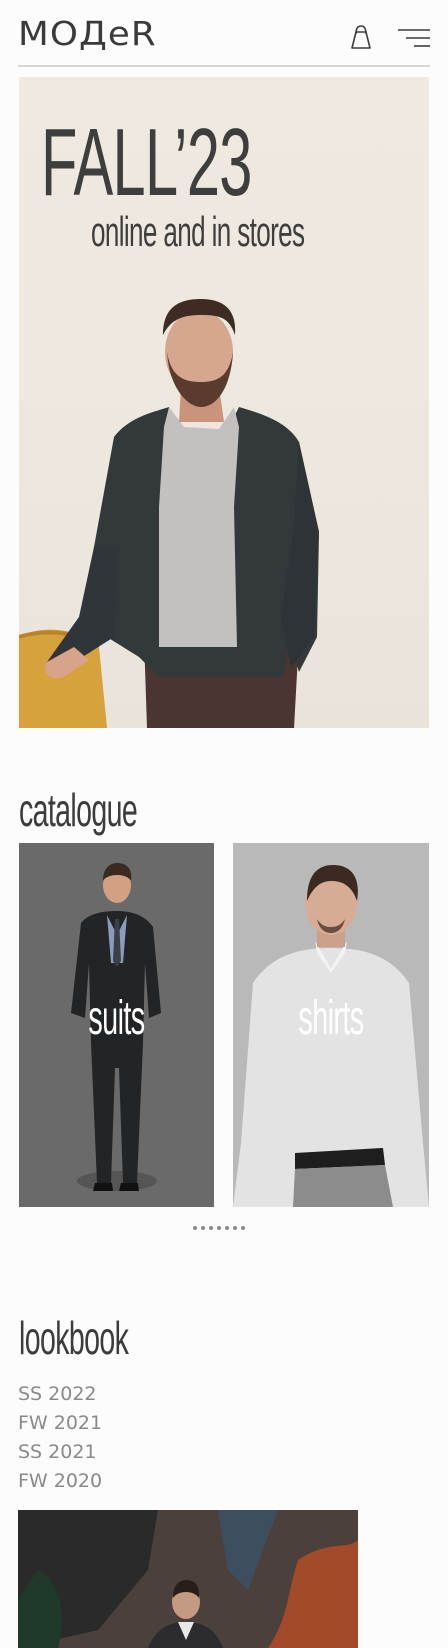 The image size is (448, 1648). Describe the element at coordinates (224, 66) in the screenshot. I see `header-divider` at that location.